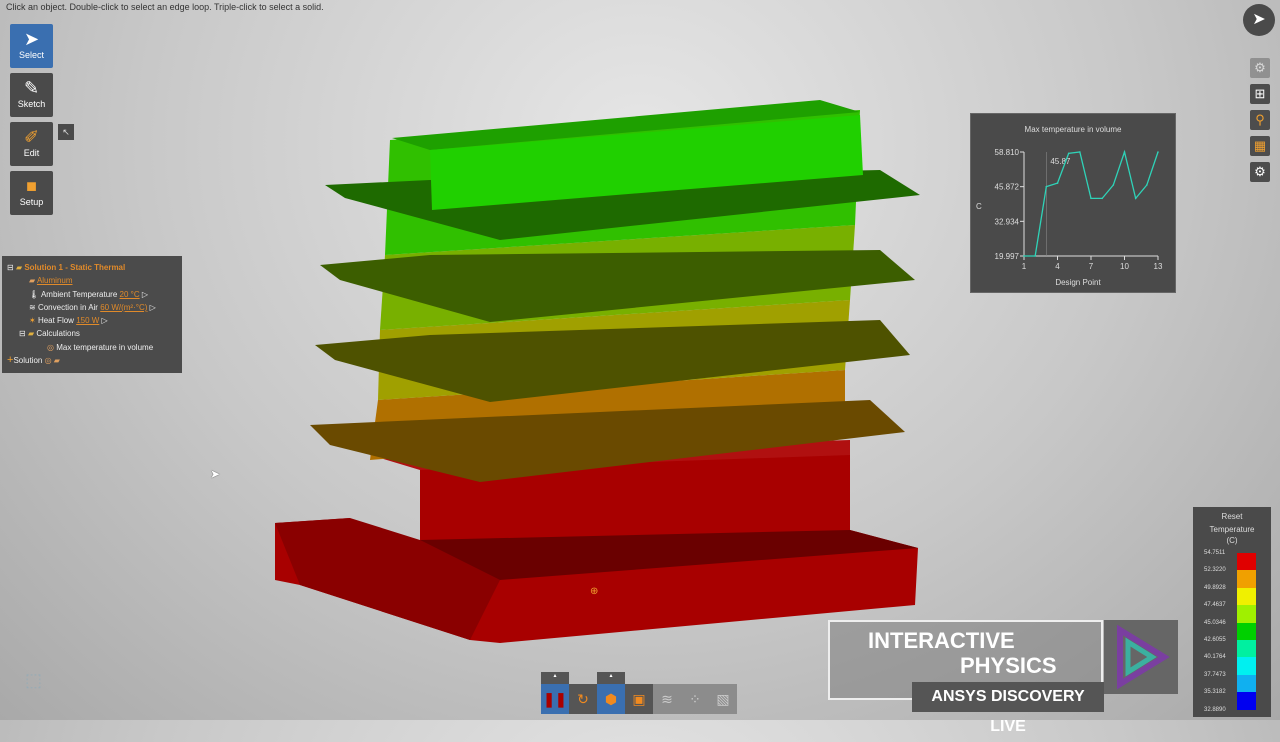  I want to click on solid-view-button: ⬢, so click(611, 699).